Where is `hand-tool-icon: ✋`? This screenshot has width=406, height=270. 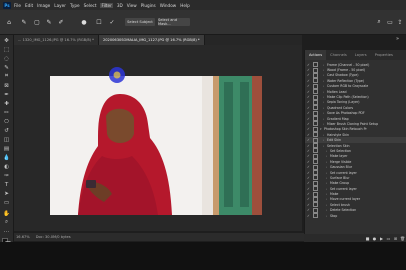 hand-tool-icon: ✋ is located at coordinates (6, 213).